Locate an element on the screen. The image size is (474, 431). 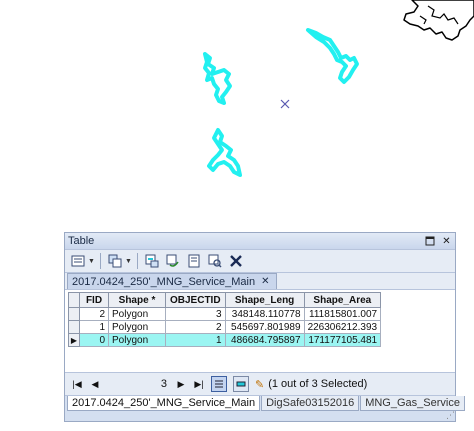
cell-shape-area: 171177105.481 is located at coordinates (342, 340).